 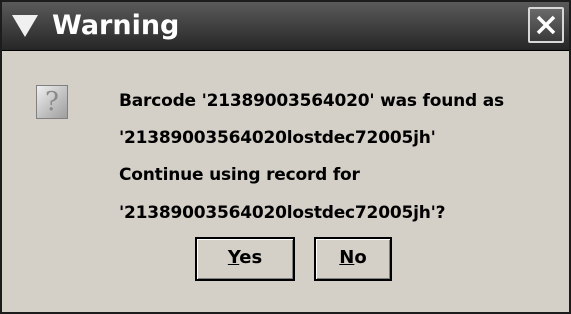 I want to click on dialog-title: Warning, so click(x=116, y=25).